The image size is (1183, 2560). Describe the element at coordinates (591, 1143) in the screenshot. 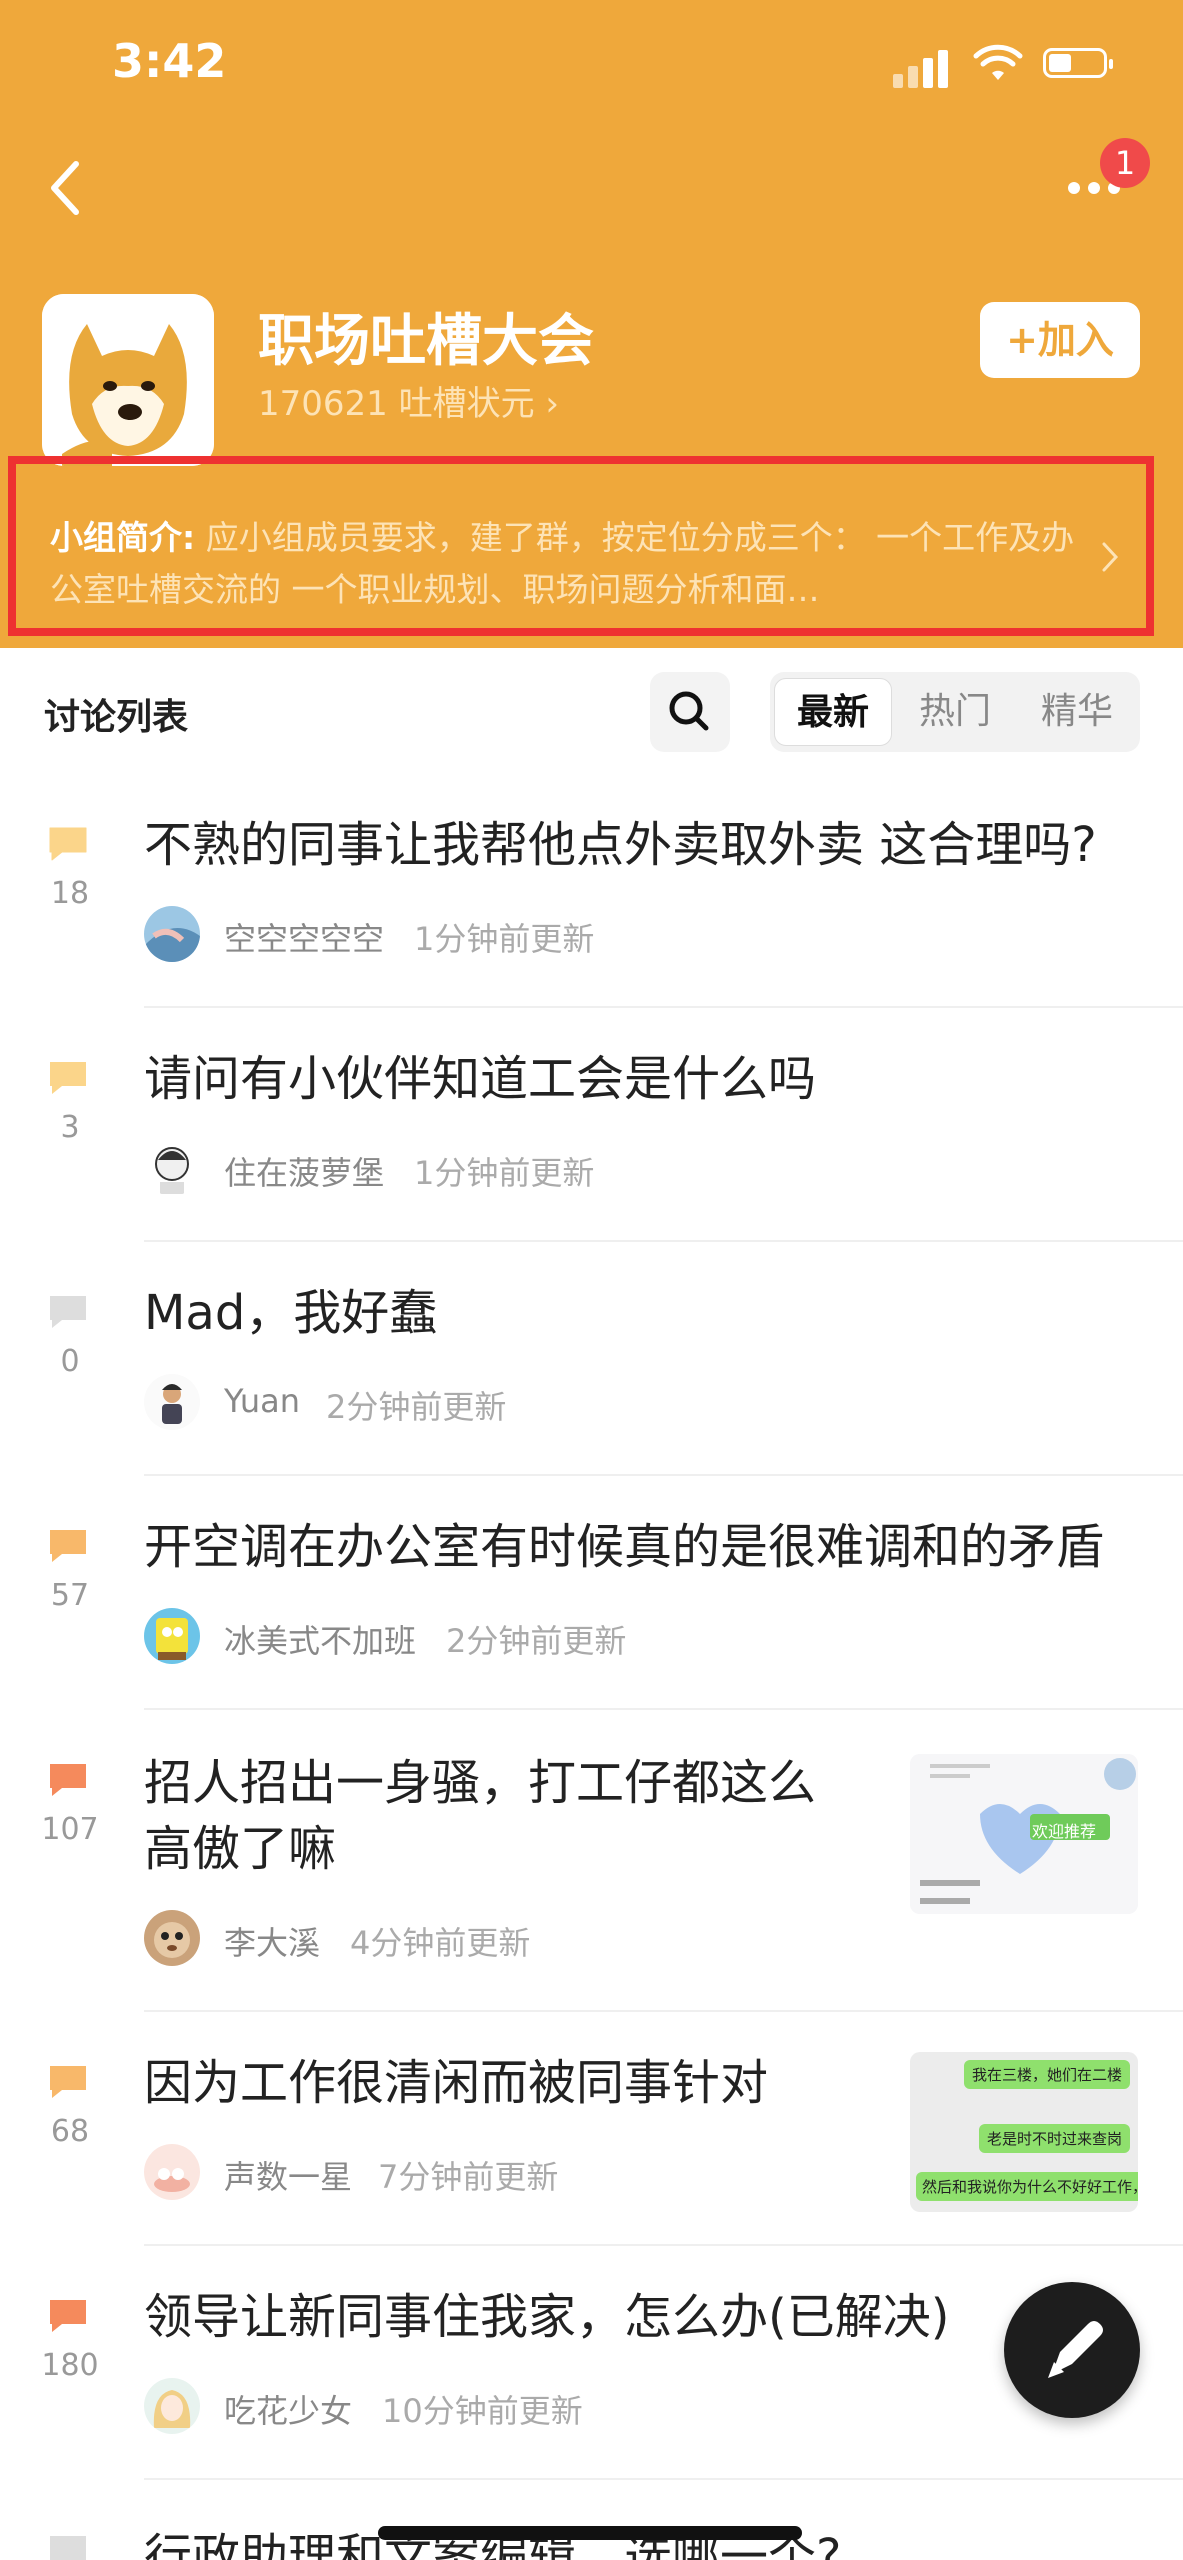

I see `post-item: 3 请问有小伙伴知道工会是什么吗 住在菠萝堡 1分钟前更新` at that location.